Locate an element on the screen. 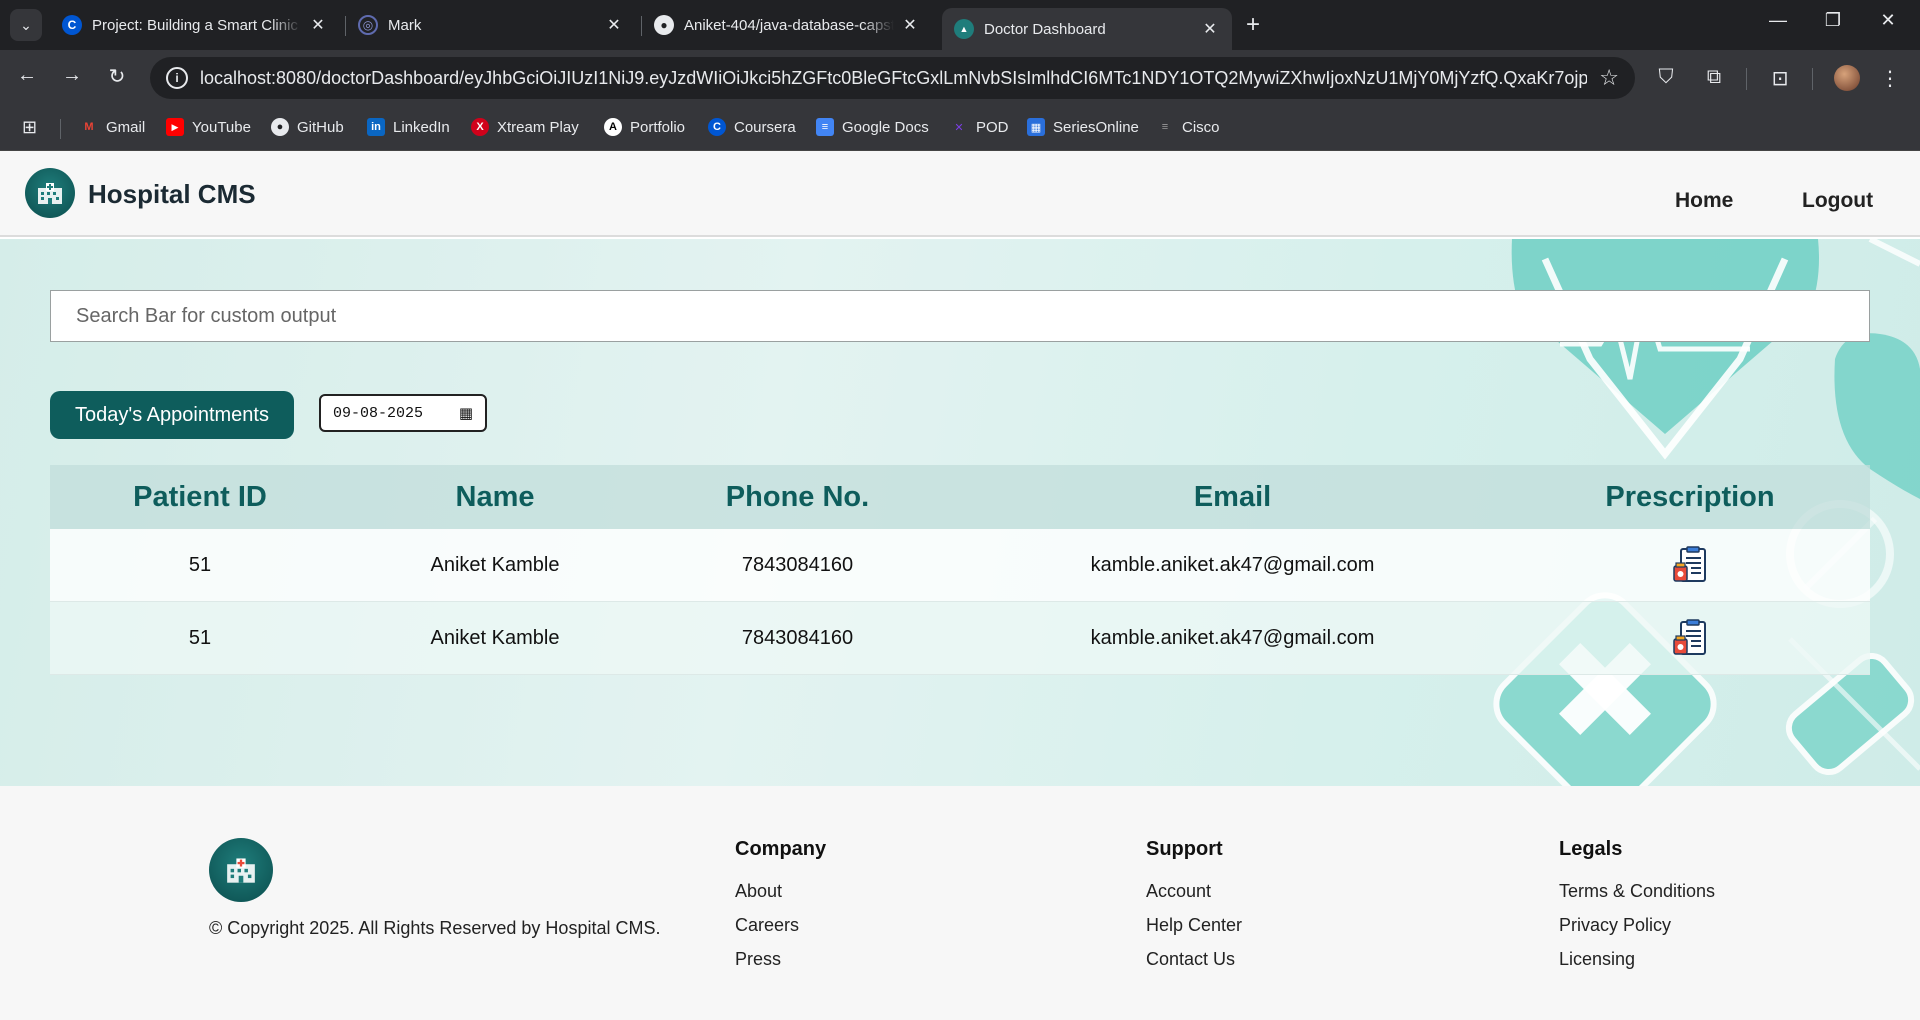 Image resolution: width=1920 pixels, height=1020 pixels. footer-link-licensing: Licensing is located at coordinates (1637, 959).